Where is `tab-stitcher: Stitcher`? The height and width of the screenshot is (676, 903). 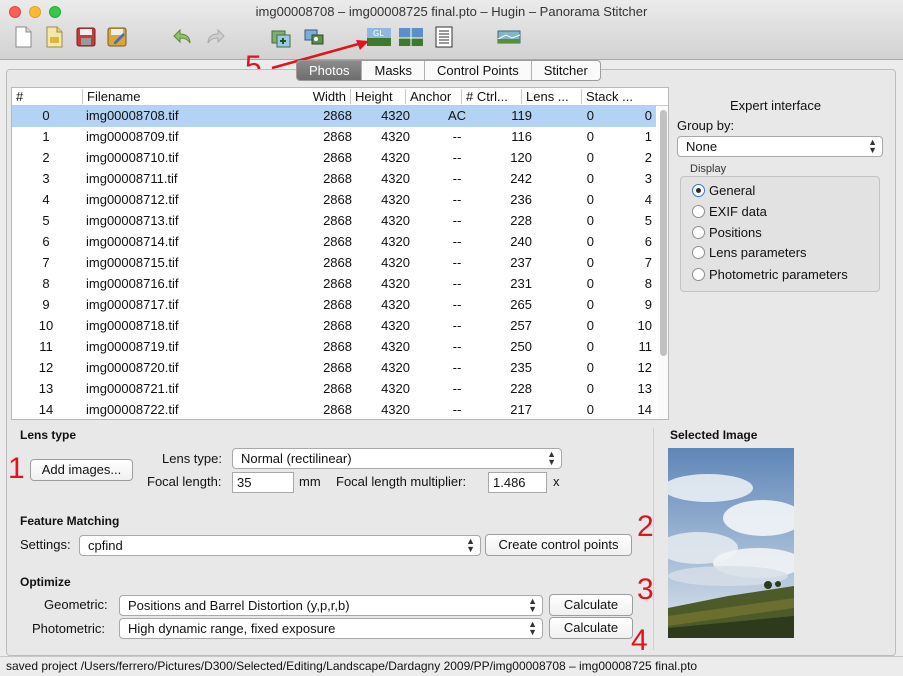 tab-stitcher: Stitcher is located at coordinates (566, 70).